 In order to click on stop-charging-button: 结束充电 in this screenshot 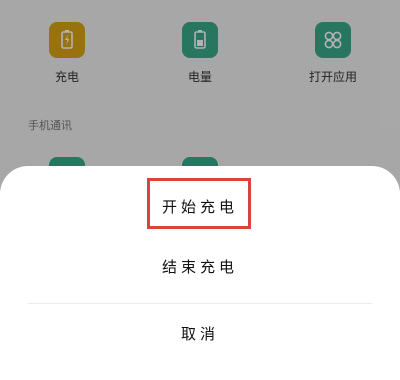, I will do `click(200, 266)`.